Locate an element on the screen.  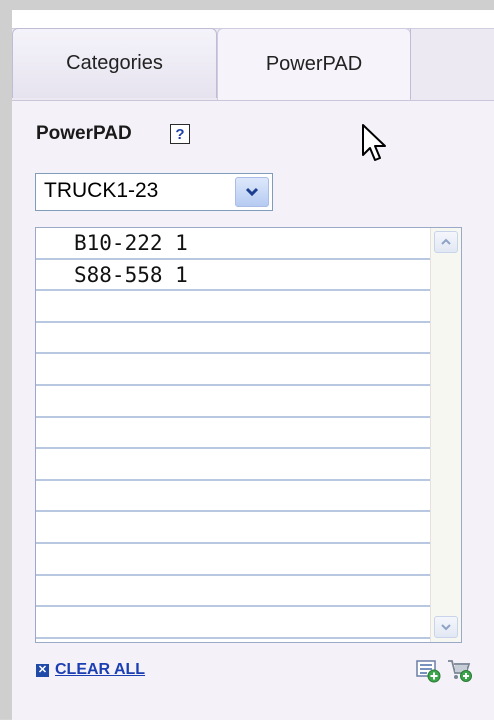
clear-all-link: CLEAR ALL is located at coordinates (100, 670).